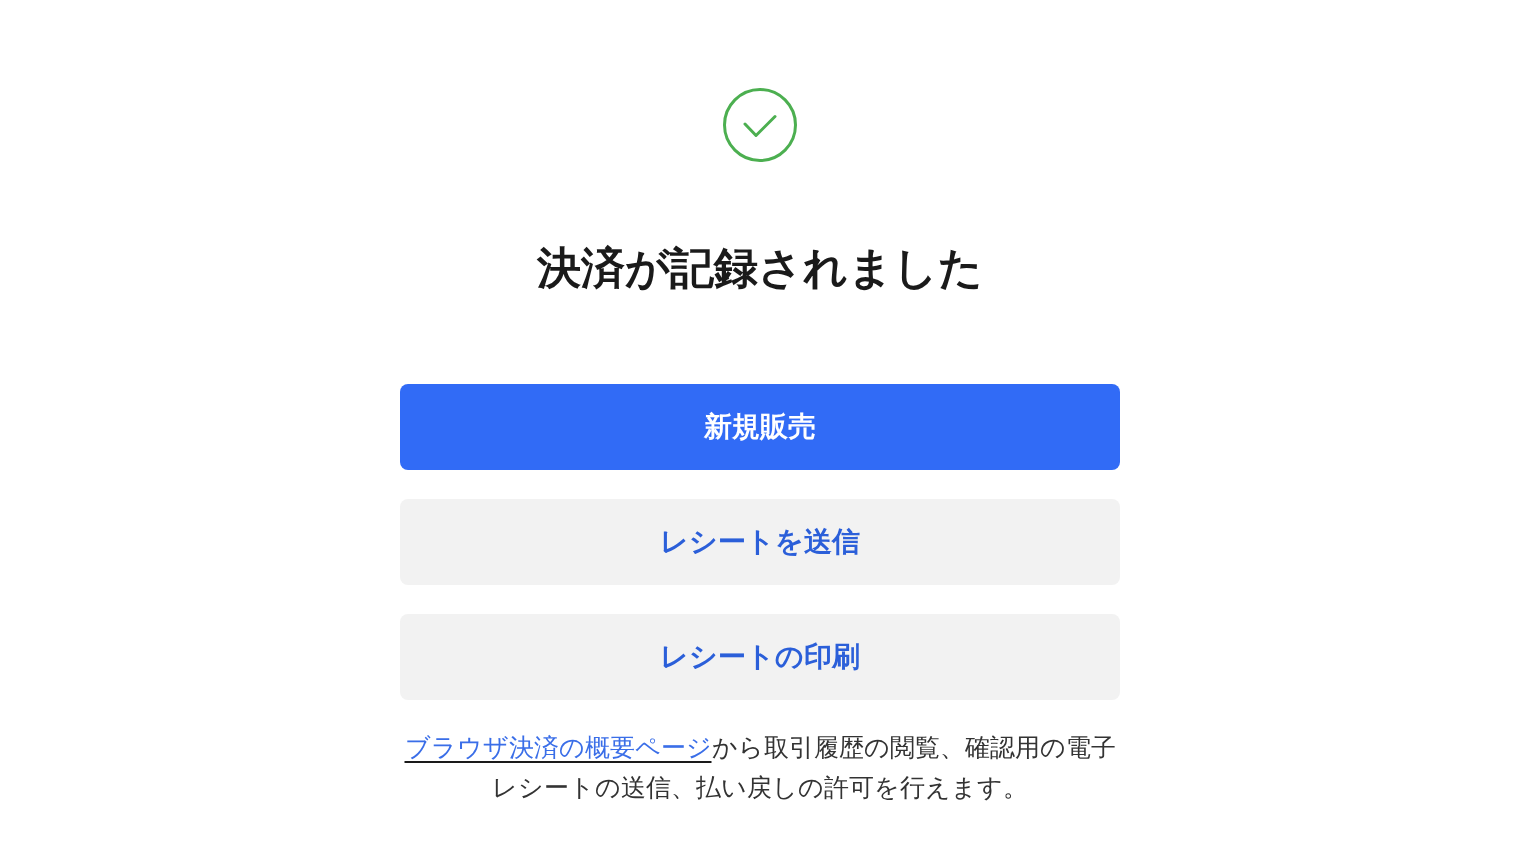 This screenshot has height=866, width=1520. Describe the element at coordinates (760, 542) in the screenshot. I see `receipt-action-button: レシートを送信` at that location.